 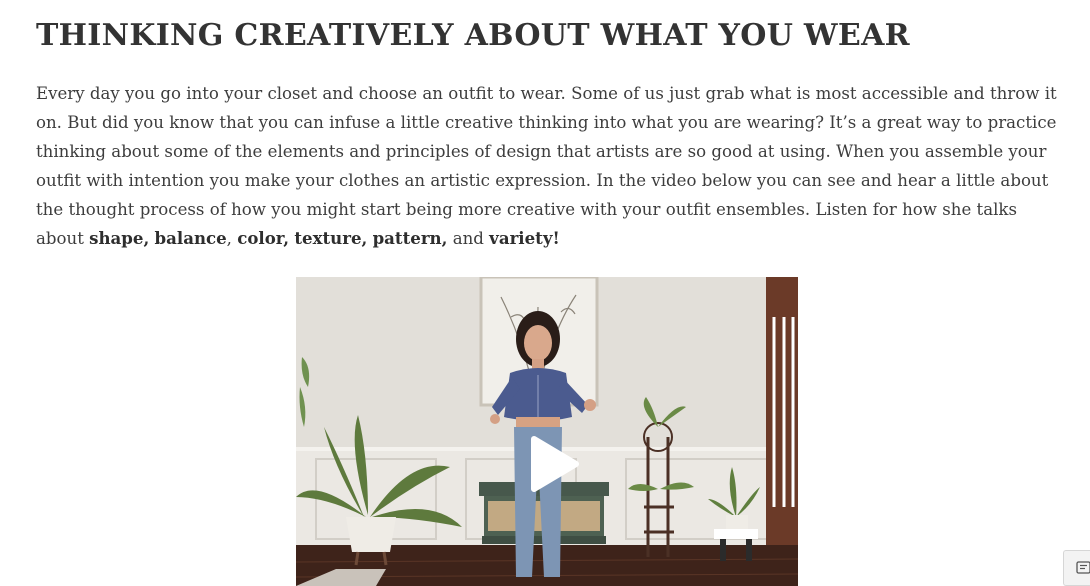 What do you see at coordinates (263, 238) in the screenshot?
I see `emphasis-color: color,` at bounding box center [263, 238].